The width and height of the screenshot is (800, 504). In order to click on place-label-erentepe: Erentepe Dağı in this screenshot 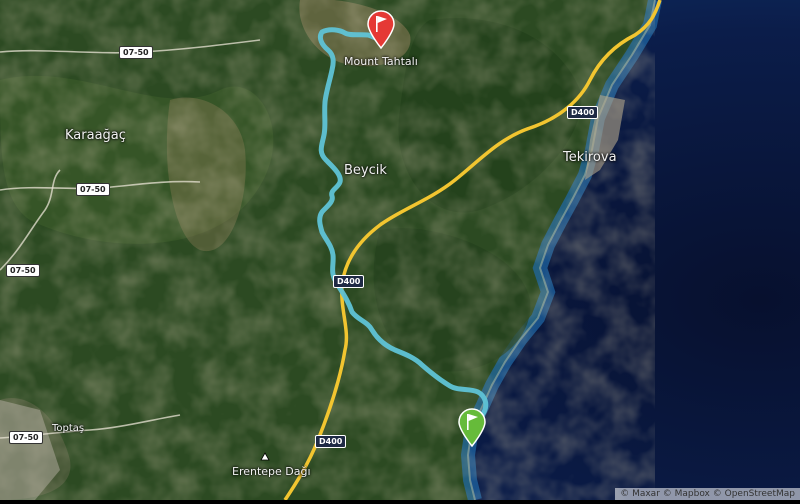, I will do `click(271, 471)`.